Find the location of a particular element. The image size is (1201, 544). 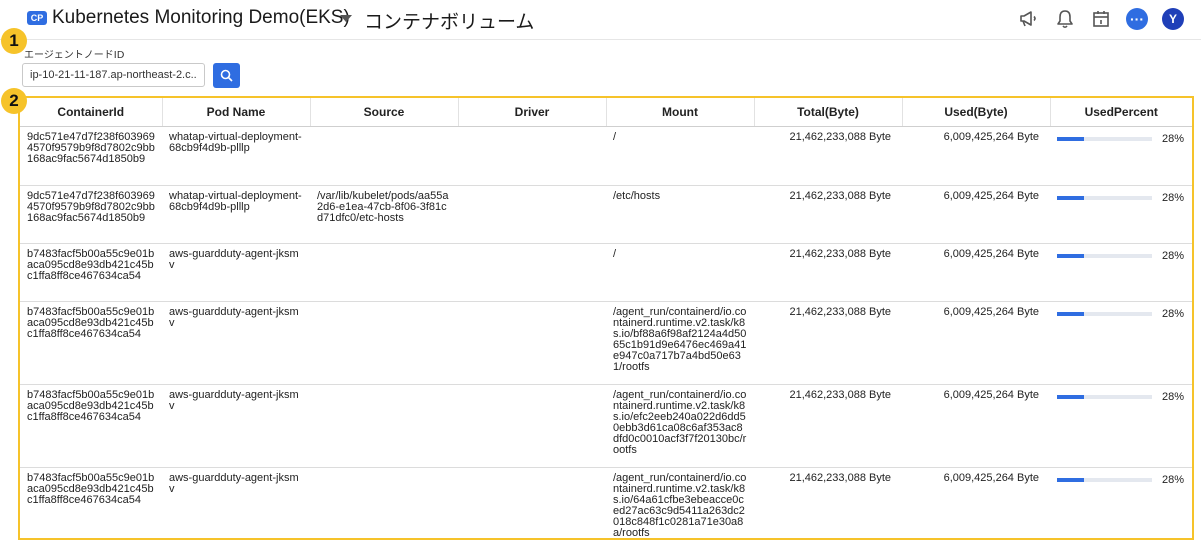

search-icon is located at coordinates (226, 75).